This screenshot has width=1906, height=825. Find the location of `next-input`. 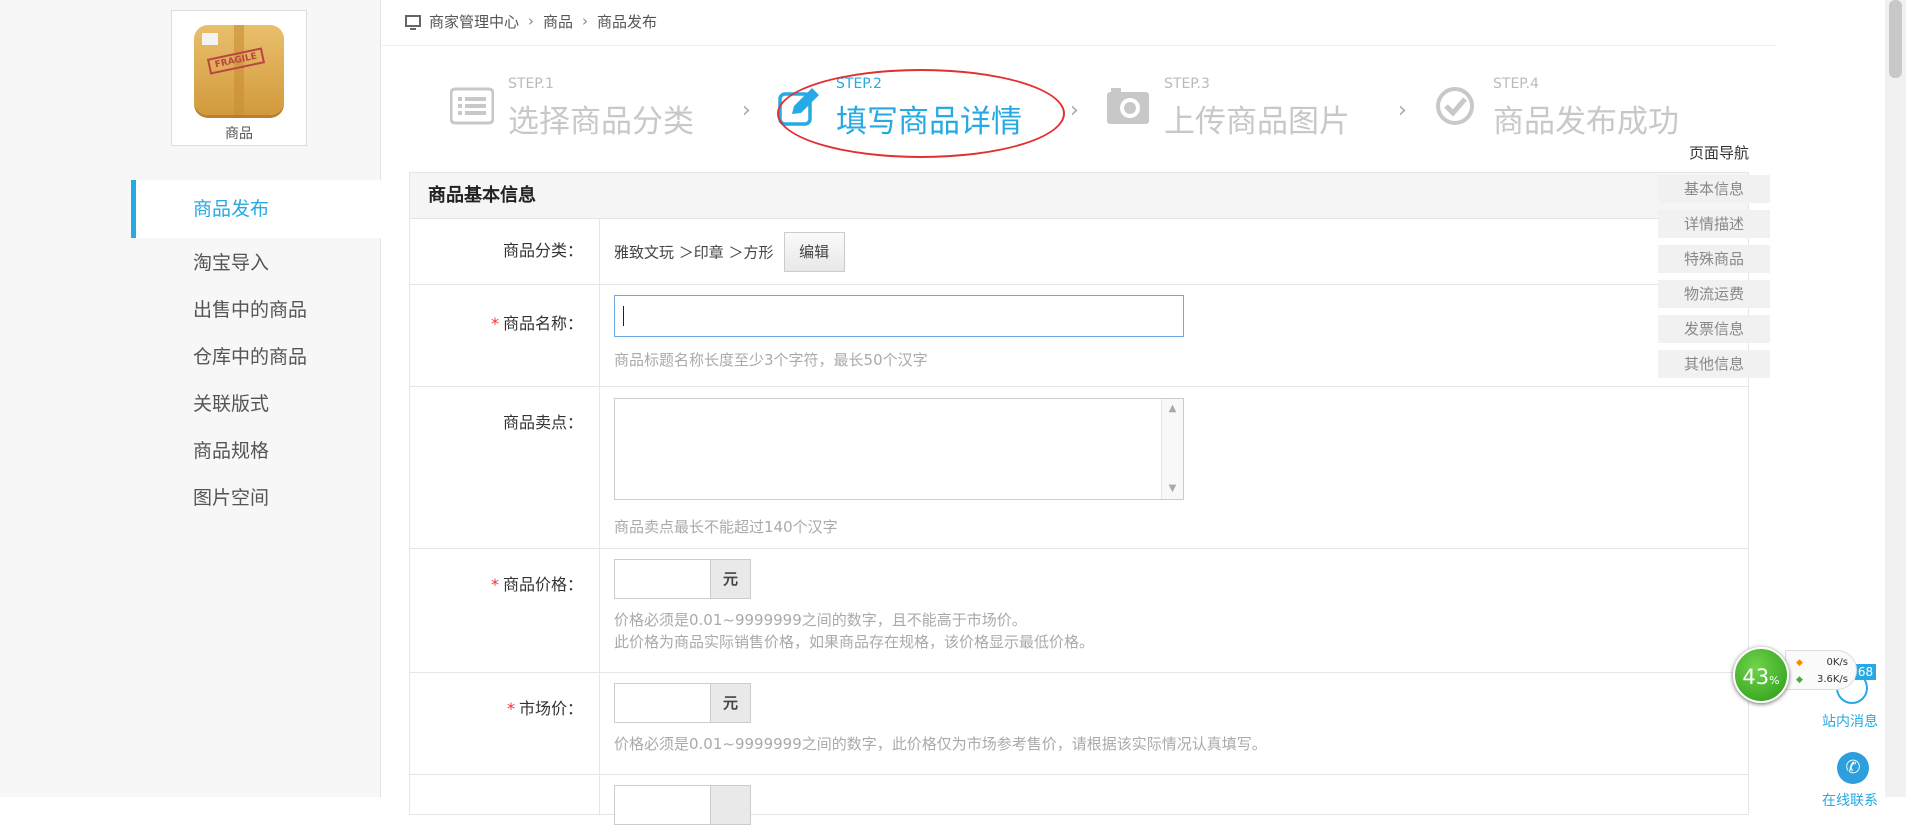

next-input is located at coordinates (662, 805).